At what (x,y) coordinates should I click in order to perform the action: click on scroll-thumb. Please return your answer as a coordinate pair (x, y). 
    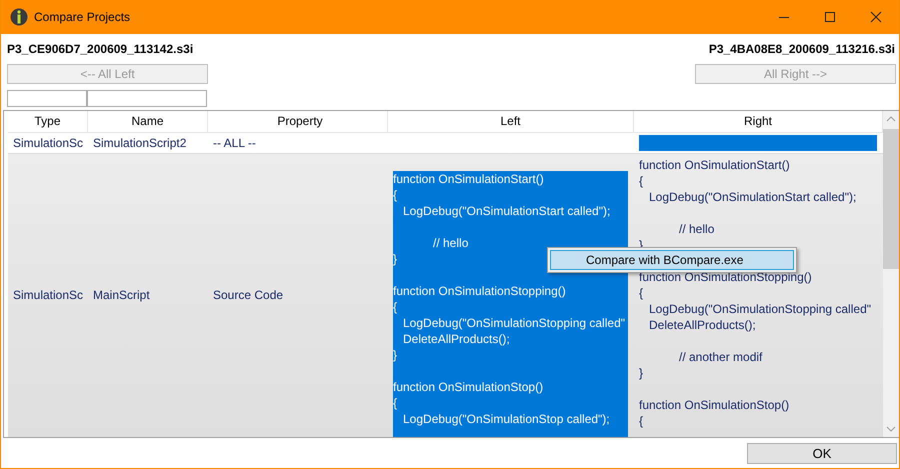
    Looking at the image, I should click on (891, 199).